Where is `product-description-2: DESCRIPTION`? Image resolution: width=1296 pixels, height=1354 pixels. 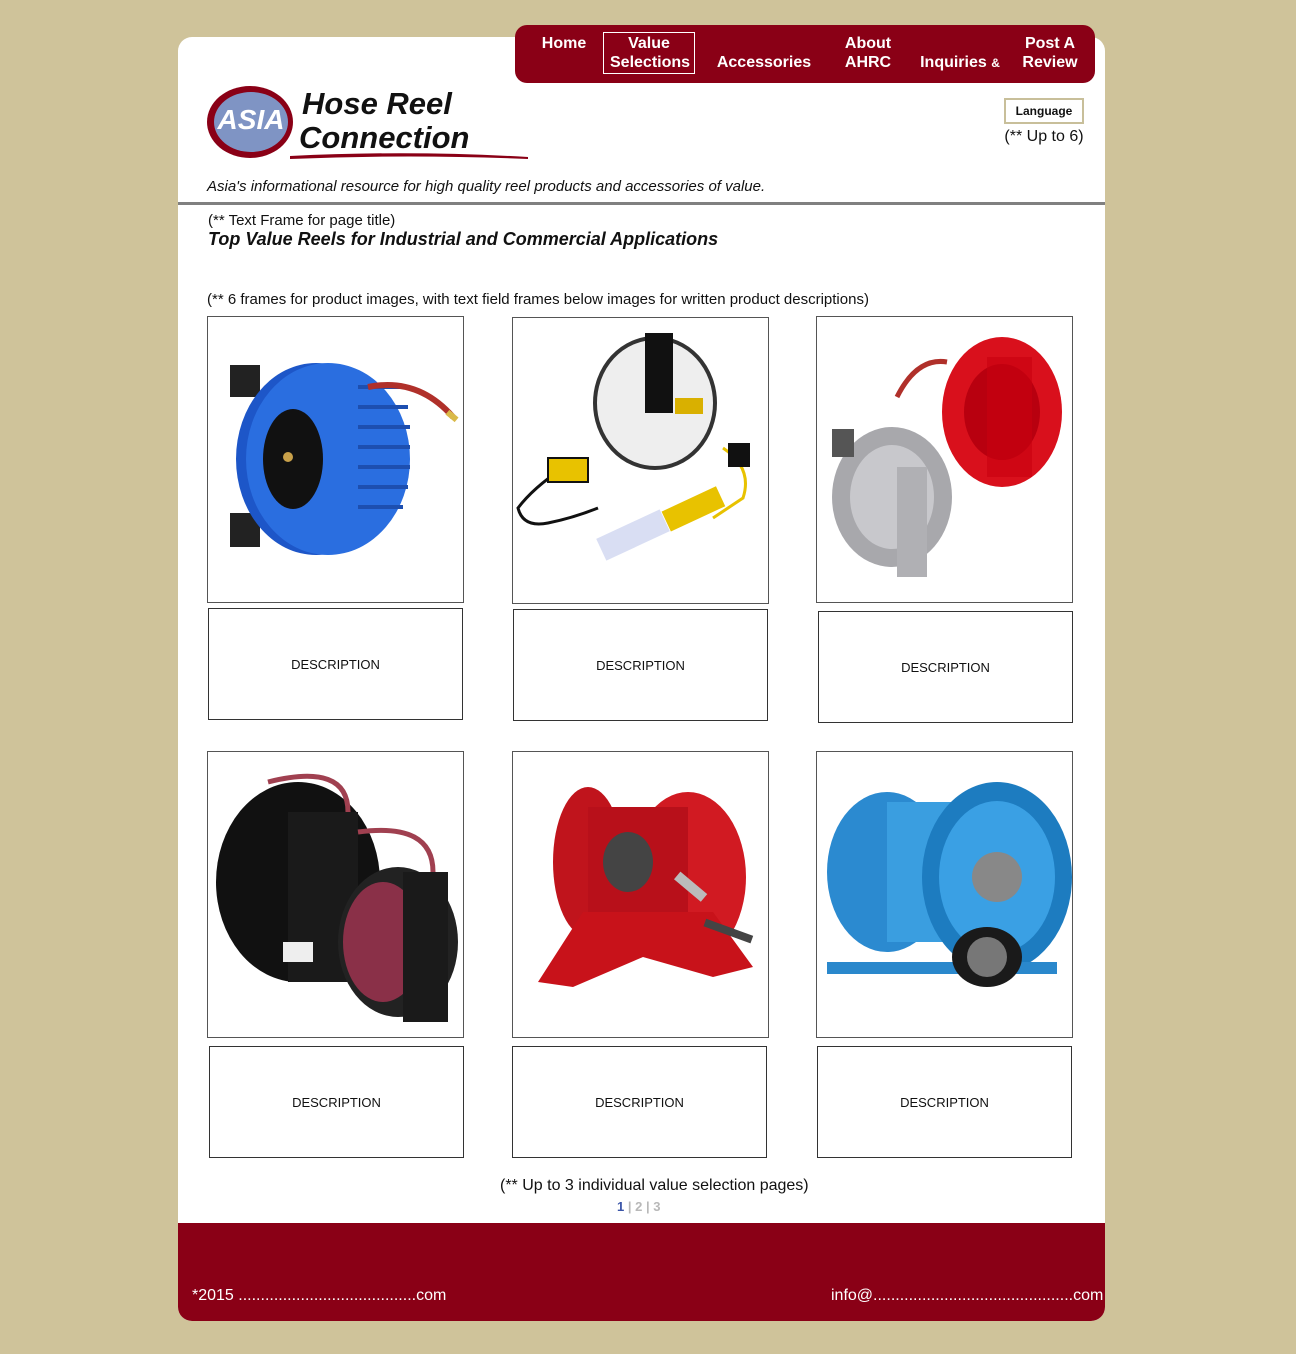
product-description-2: DESCRIPTION is located at coordinates (640, 665).